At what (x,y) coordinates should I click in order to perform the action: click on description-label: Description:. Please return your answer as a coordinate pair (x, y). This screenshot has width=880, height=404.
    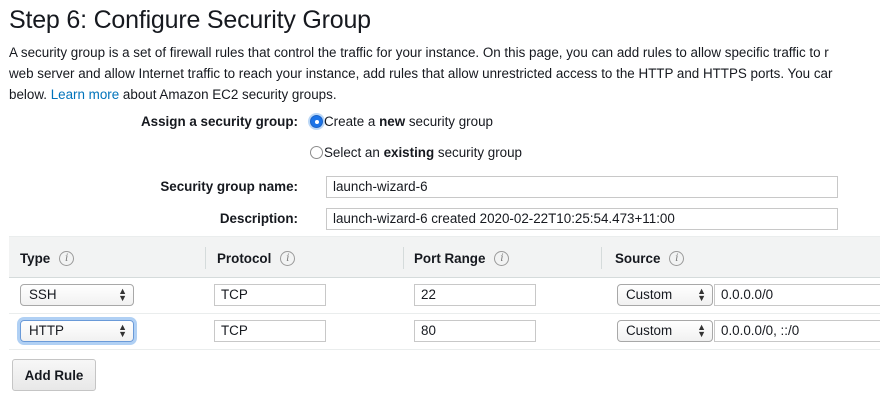
    Looking at the image, I should click on (258, 218).